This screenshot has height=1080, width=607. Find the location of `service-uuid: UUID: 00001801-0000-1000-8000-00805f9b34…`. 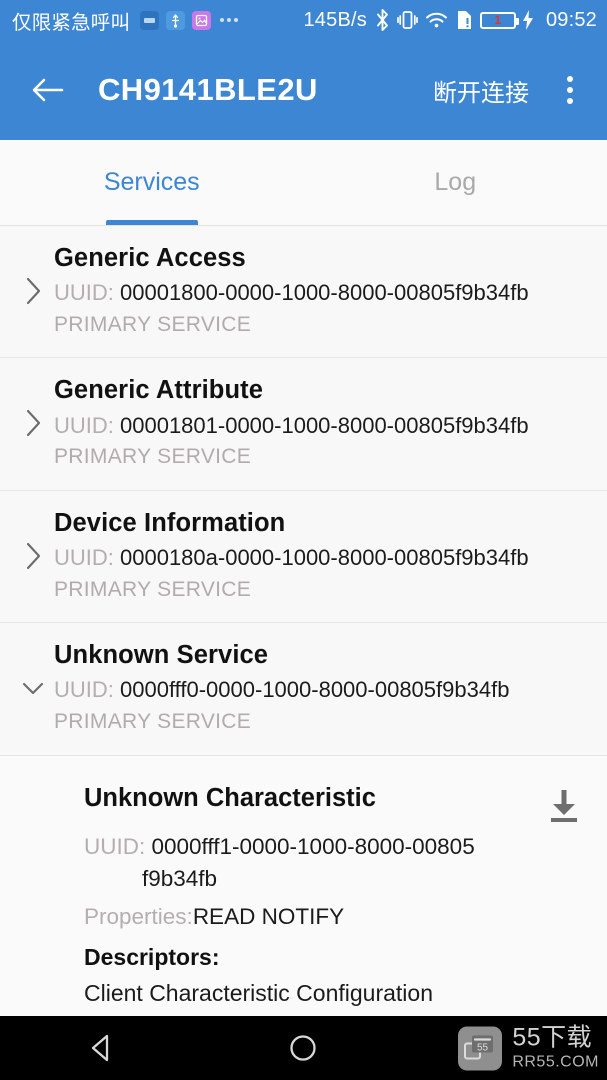

service-uuid: UUID: 00001801-0000-1000-8000-00805f9b34… is located at coordinates (323, 426).